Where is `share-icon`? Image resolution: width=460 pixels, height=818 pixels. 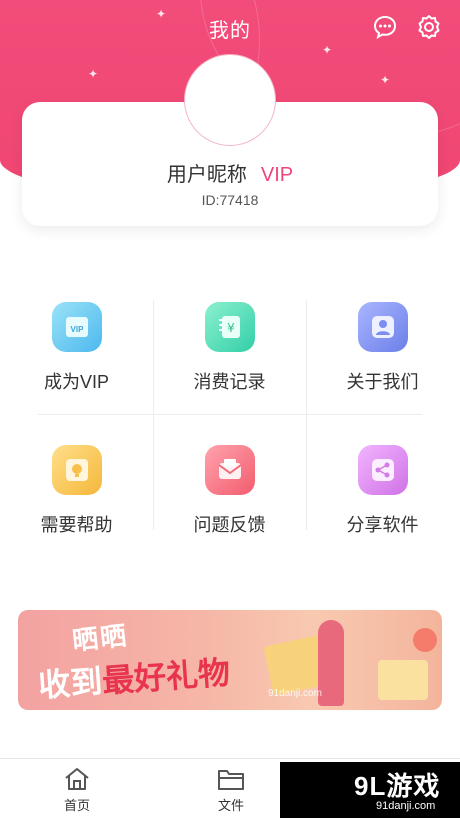
share-icon is located at coordinates (382, 470).